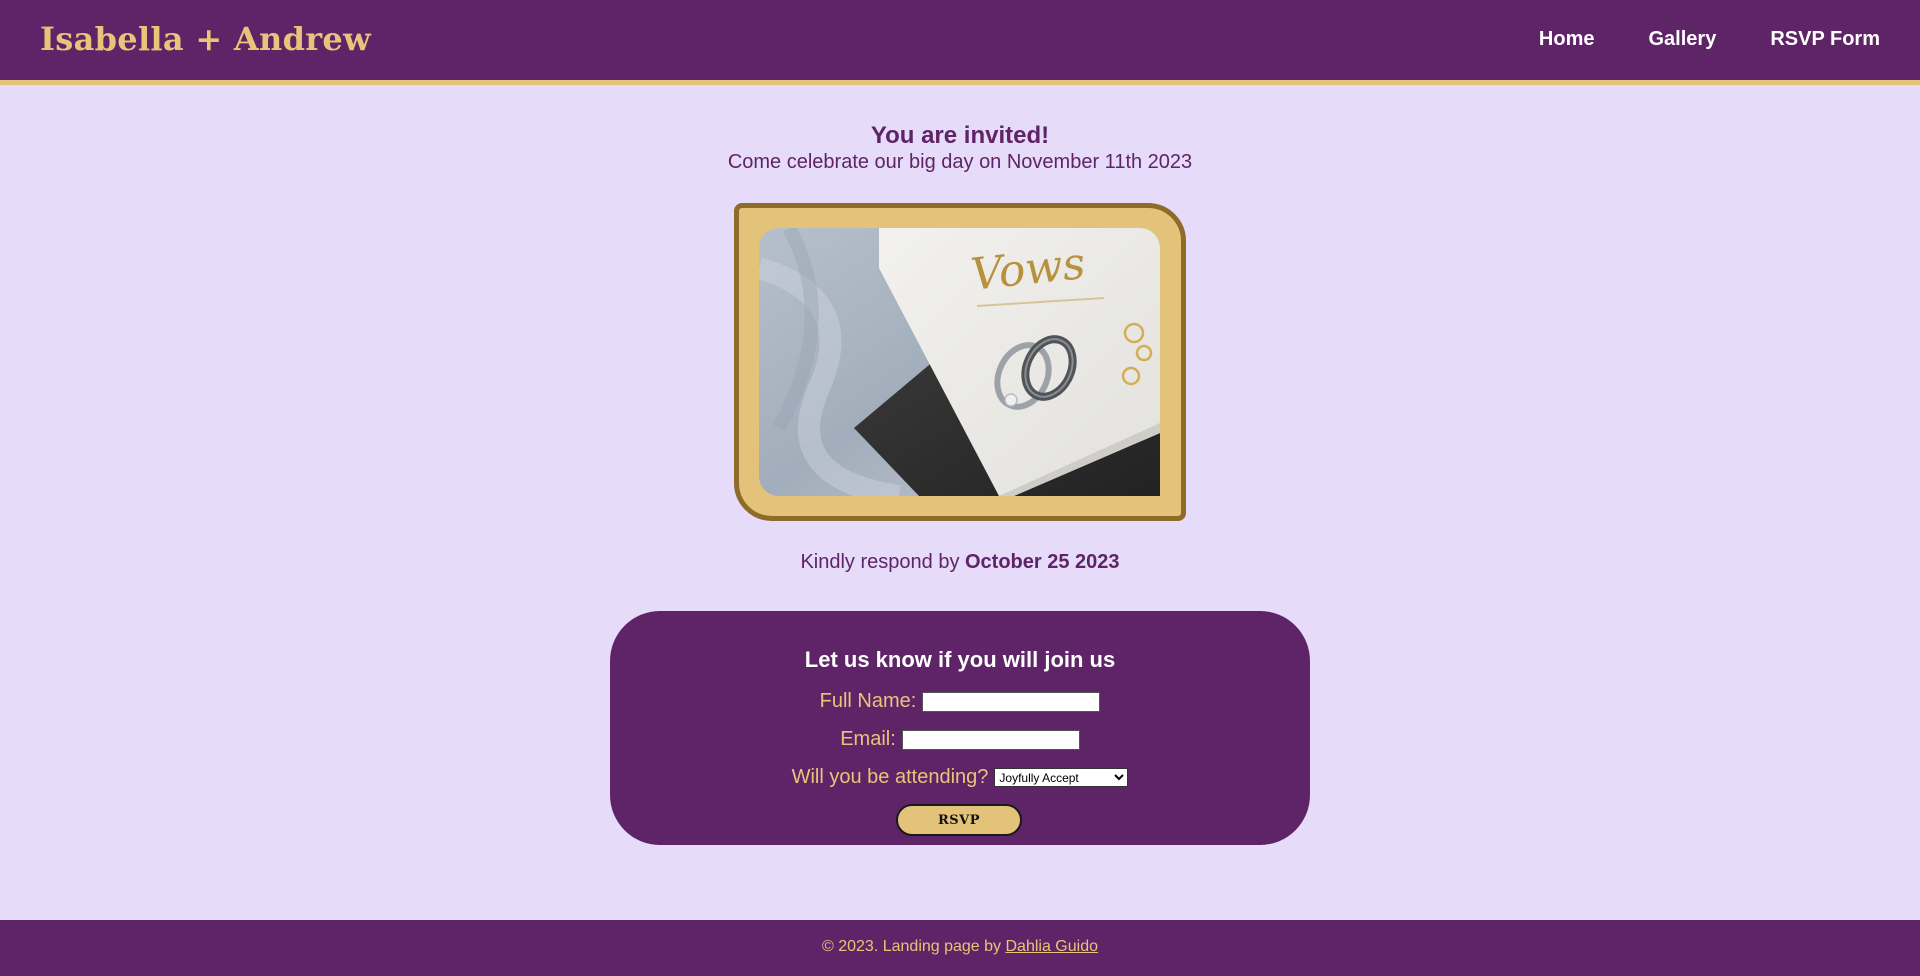  Describe the element at coordinates (868, 739) in the screenshot. I see `email-label: Email:` at that location.